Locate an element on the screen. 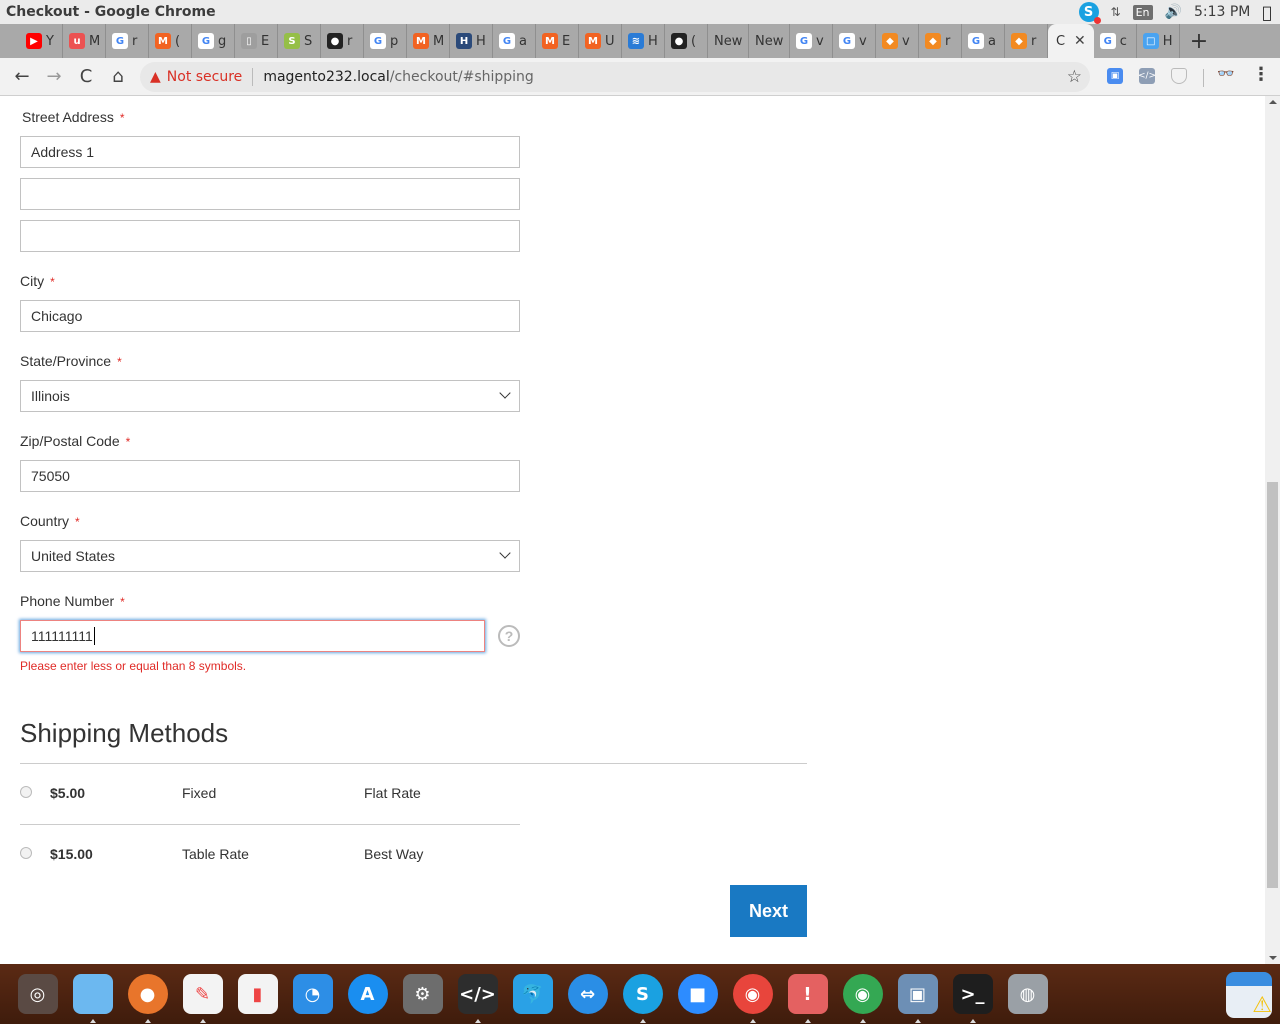 The width and height of the screenshot is (1280, 1024). city-label: City * is located at coordinates (37, 281).